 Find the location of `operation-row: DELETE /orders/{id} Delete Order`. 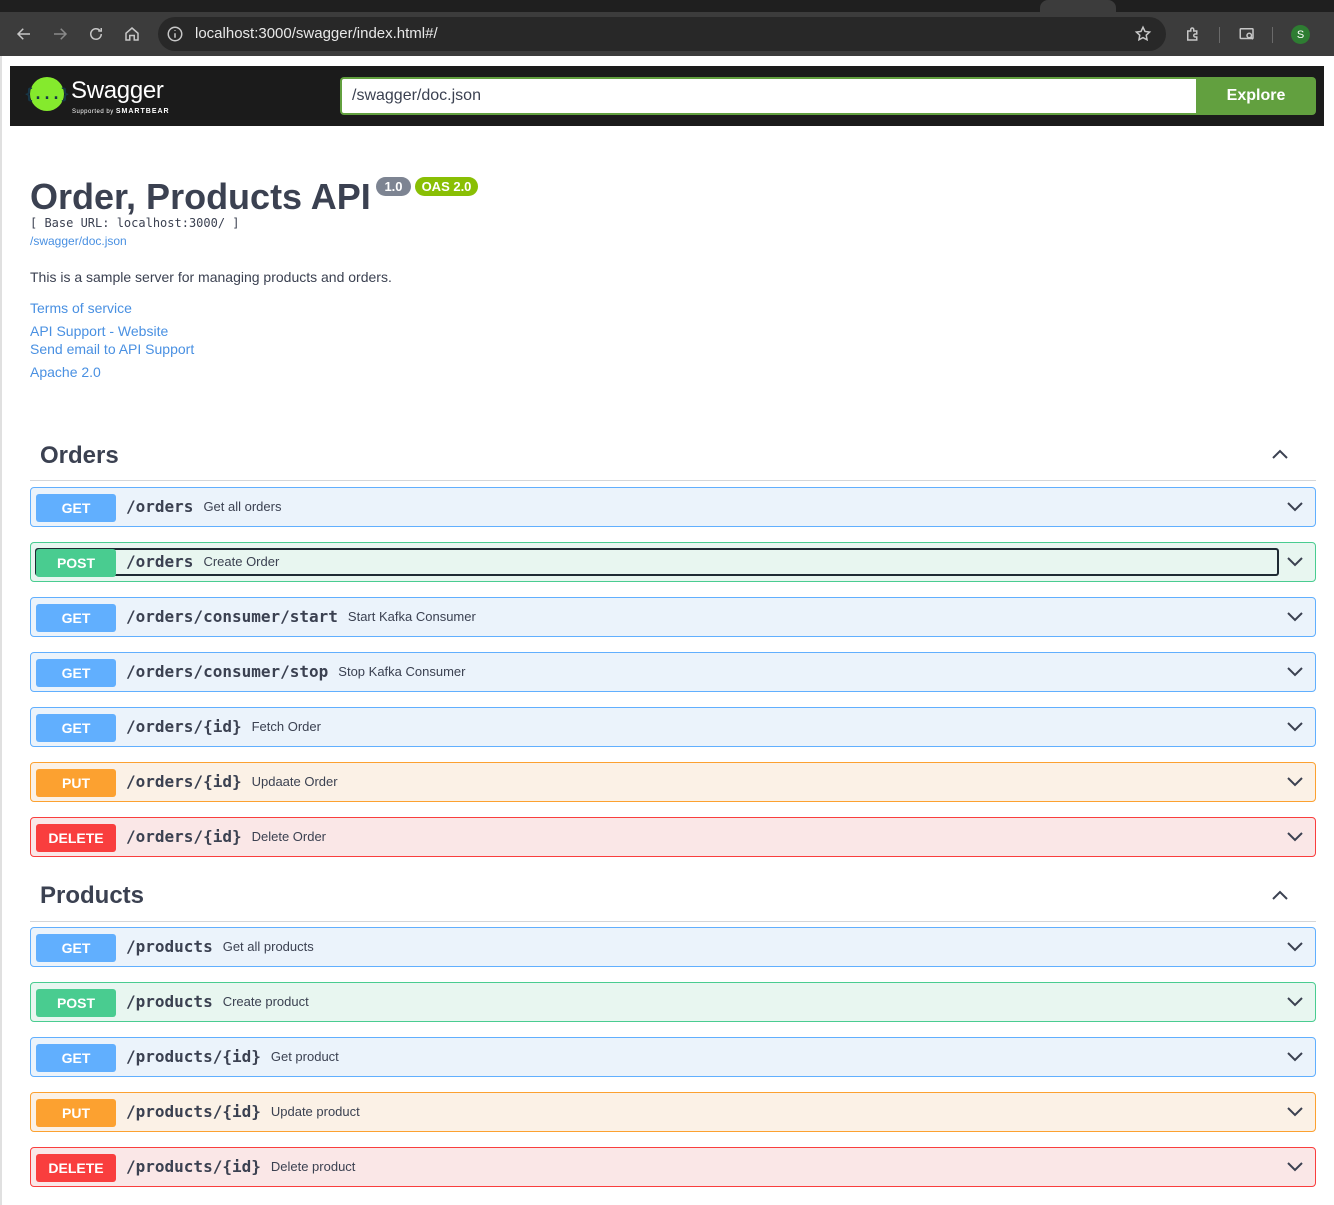

operation-row: DELETE /orders/{id} Delete Order is located at coordinates (673, 837).